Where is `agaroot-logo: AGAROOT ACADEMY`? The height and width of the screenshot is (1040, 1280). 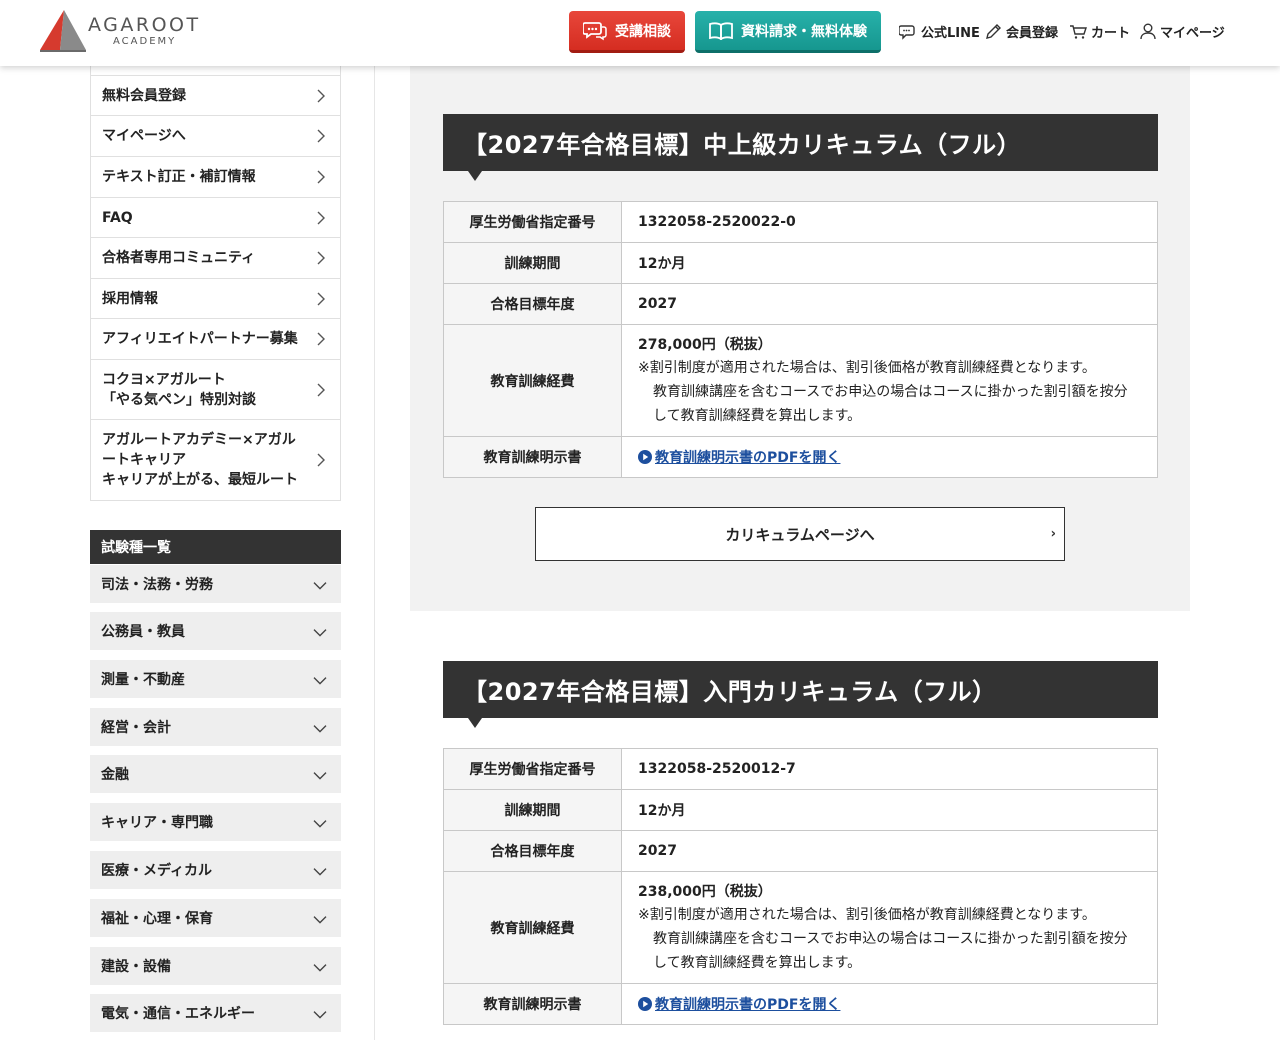 agaroot-logo: AGAROOT ACADEMY is located at coordinates (125, 32).